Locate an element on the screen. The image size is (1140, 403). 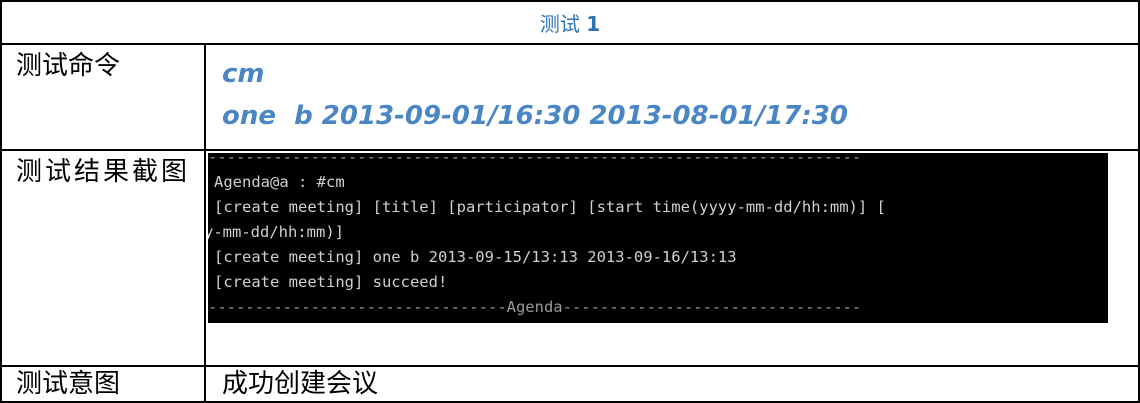
title-number: 1 is located at coordinates (593, 24).